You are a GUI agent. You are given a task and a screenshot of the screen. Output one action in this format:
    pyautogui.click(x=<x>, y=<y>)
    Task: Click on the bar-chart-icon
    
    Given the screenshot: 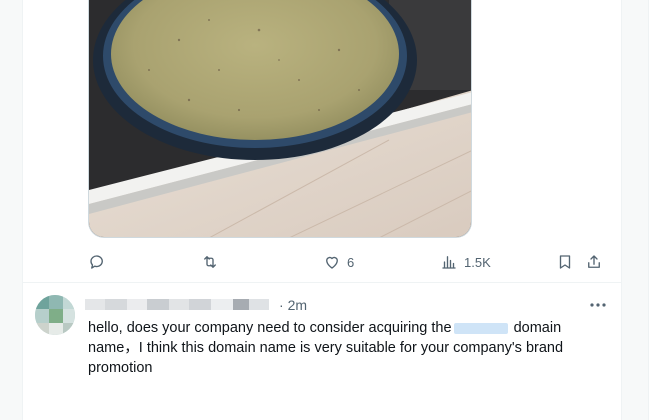 What is the action you would take?
    pyautogui.click(x=449, y=262)
    